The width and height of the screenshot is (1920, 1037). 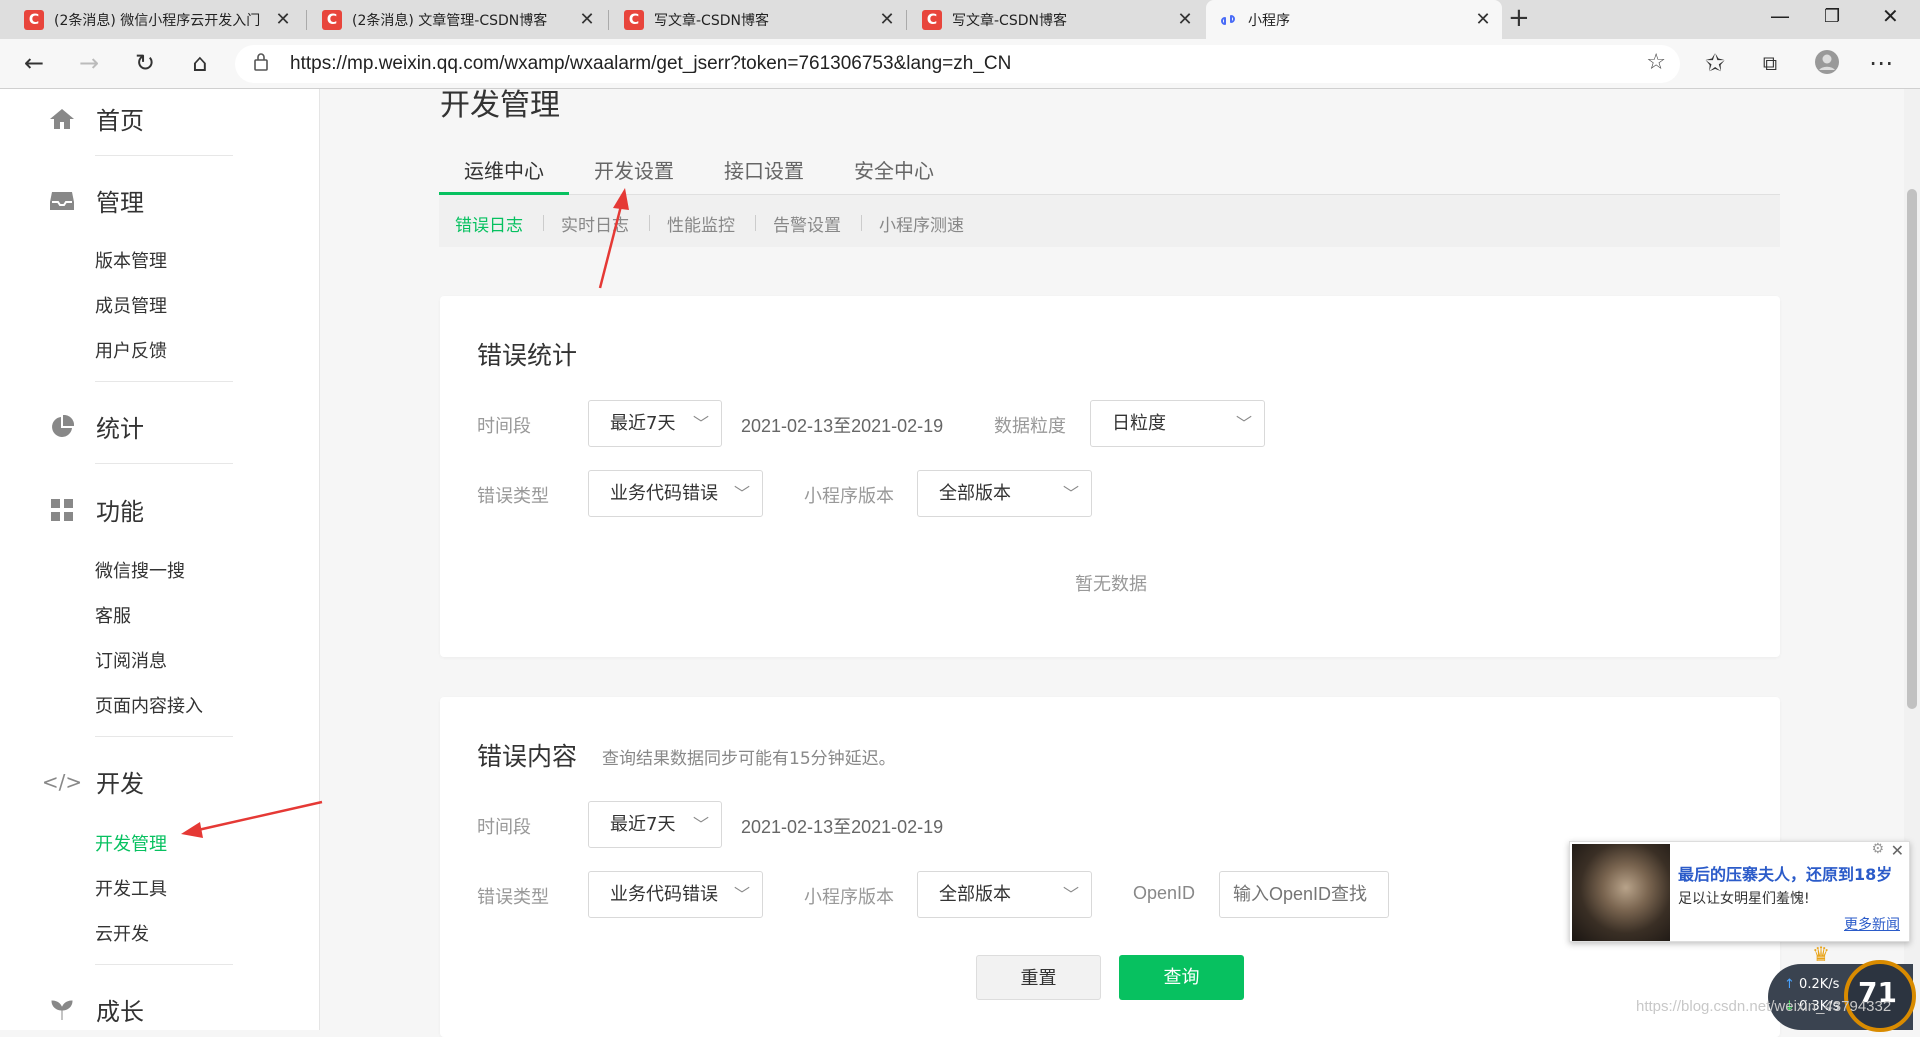 I want to click on sidebar-item-page-content: 页面内容接入, so click(x=149, y=705).